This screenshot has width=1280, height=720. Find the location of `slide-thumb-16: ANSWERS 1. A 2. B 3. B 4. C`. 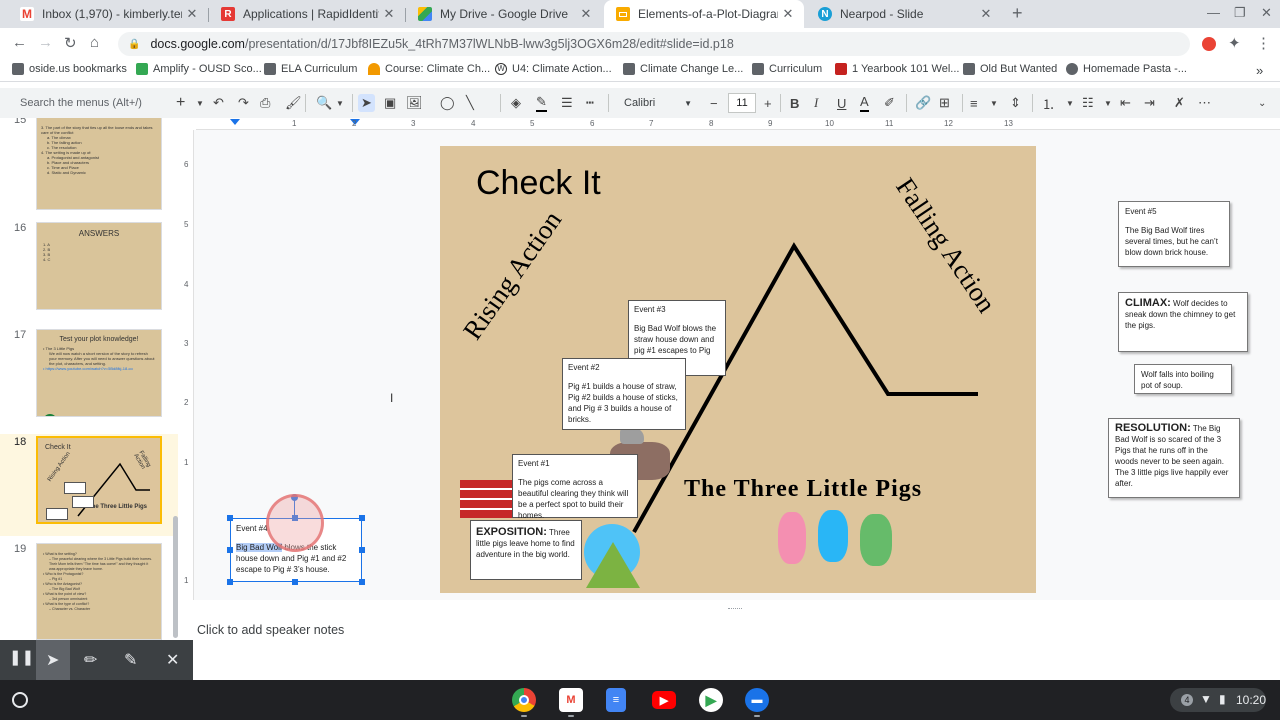

slide-thumb-16: ANSWERS 1. A 2. B 3. B 4. C is located at coordinates (99, 266).